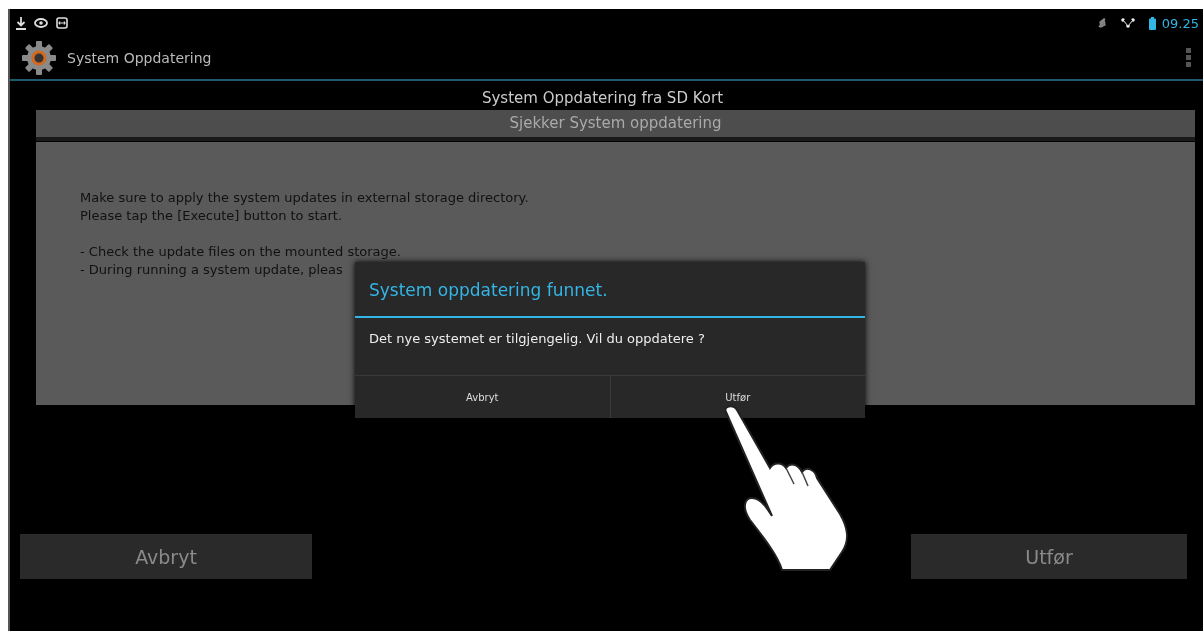 Image resolution: width=1203 pixels, height=631 pixels. Describe the element at coordinates (240, 252) in the screenshot. I see `instruction-text: - Check the update files on the mounted storage.` at that location.